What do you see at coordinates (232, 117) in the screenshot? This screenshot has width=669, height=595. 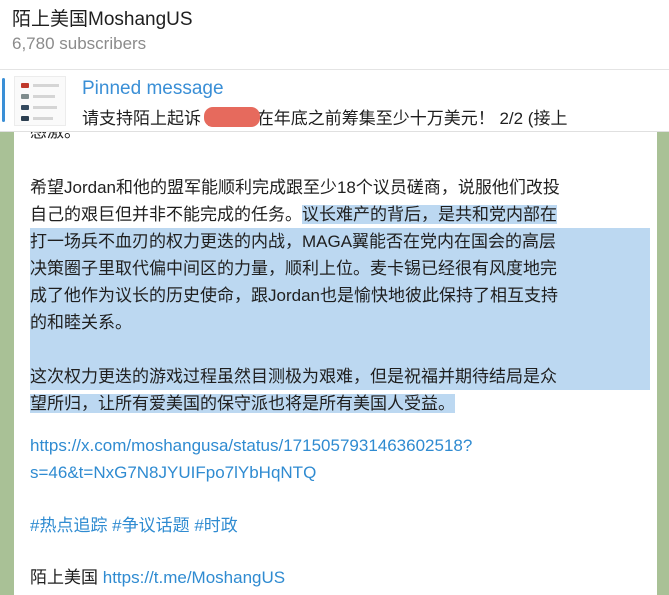 I see `redaction-mark` at bounding box center [232, 117].